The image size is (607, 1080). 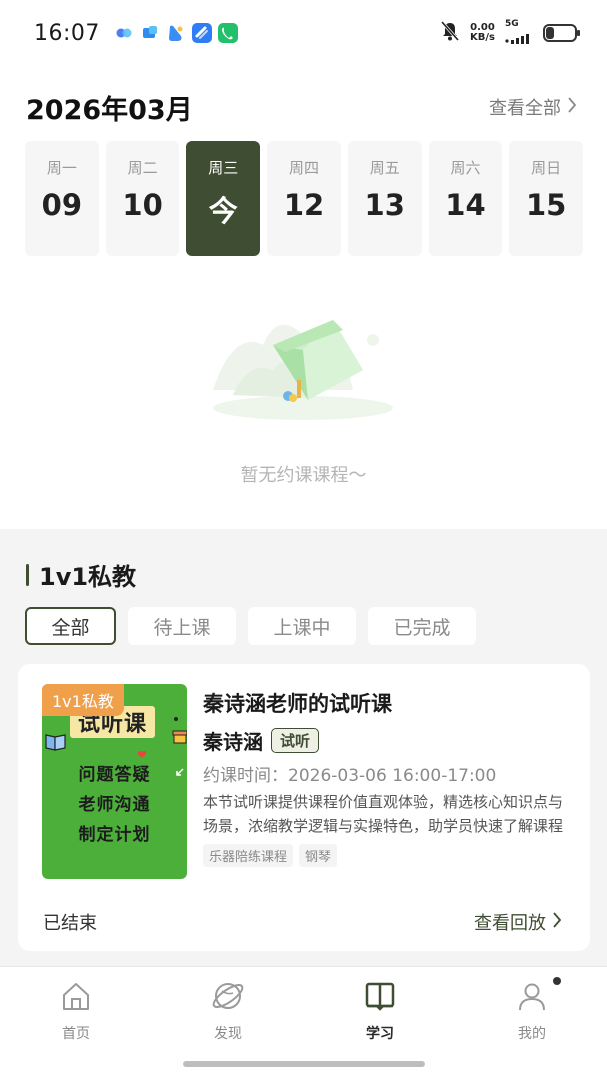 What do you see at coordinates (109, 110) in the screenshot?
I see `month-title: 2026年03月` at bounding box center [109, 110].